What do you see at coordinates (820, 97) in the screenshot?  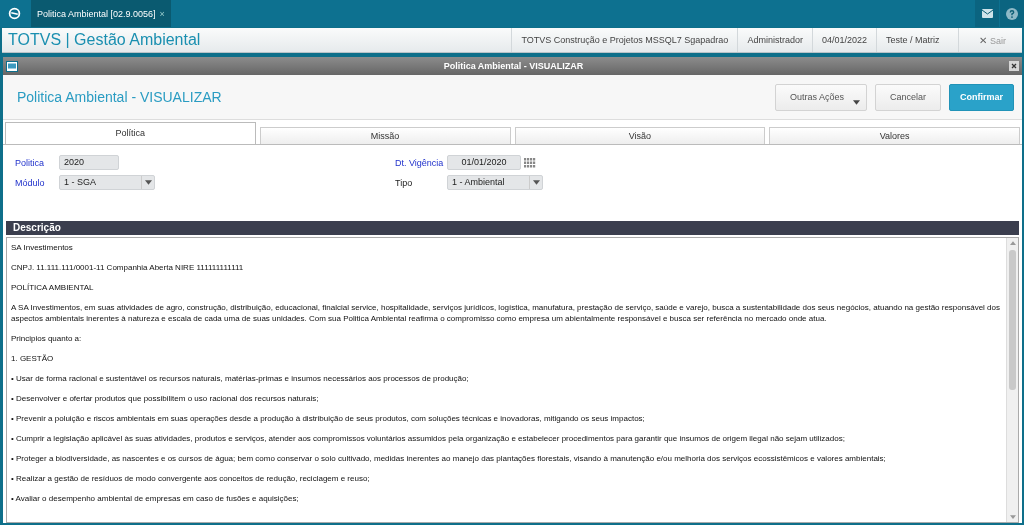 I see `actions-menu-button: Outras Ações` at bounding box center [820, 97].